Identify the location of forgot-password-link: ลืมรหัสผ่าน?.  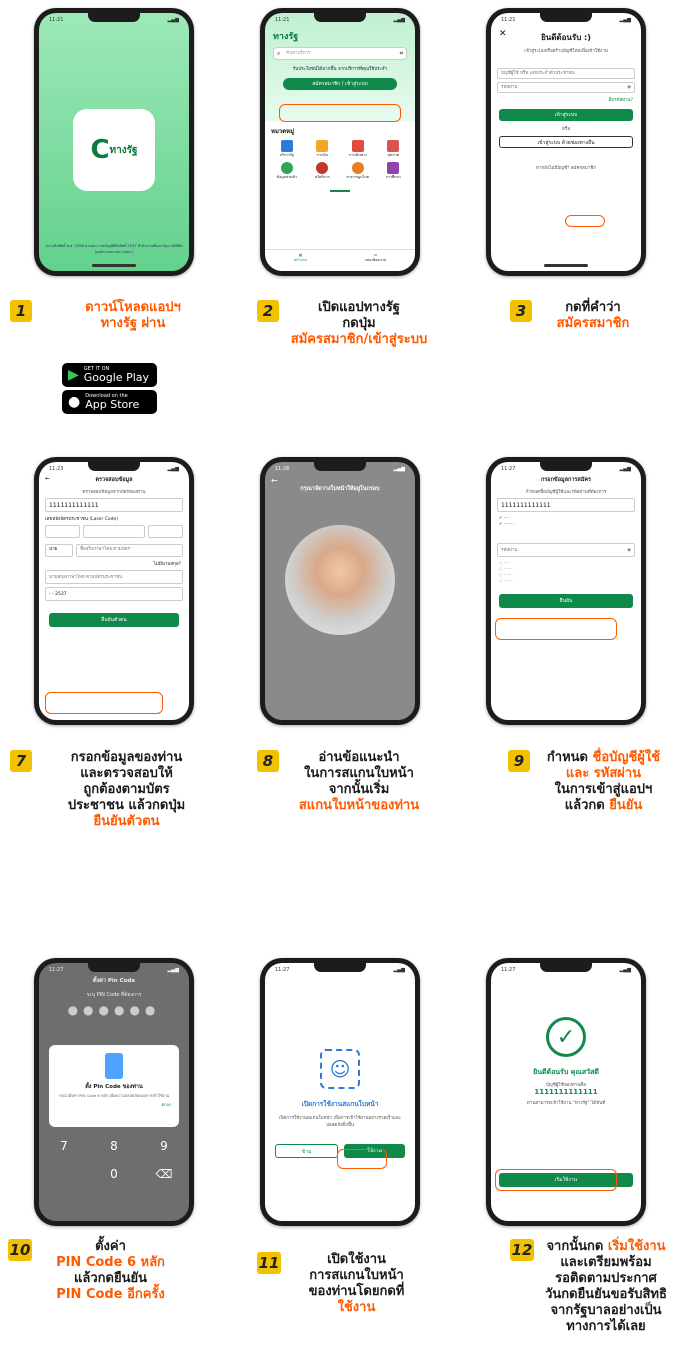
(566, 99).